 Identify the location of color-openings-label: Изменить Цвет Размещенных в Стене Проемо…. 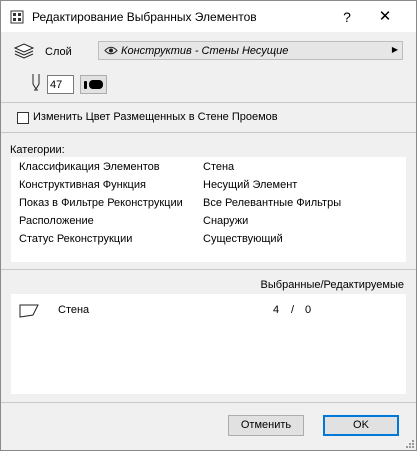
(155, 117).